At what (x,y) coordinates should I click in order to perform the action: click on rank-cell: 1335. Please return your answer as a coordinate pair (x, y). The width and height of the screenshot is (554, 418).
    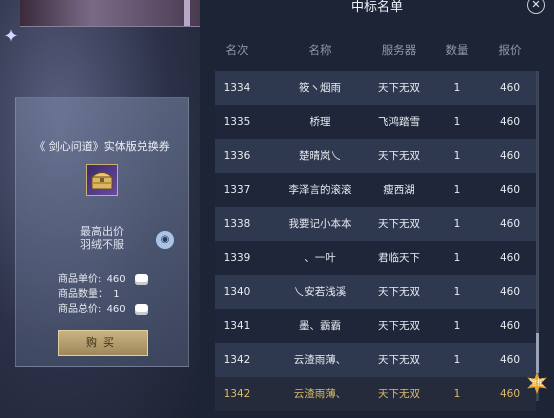
    Looking at the image, I should click on (237, 122).